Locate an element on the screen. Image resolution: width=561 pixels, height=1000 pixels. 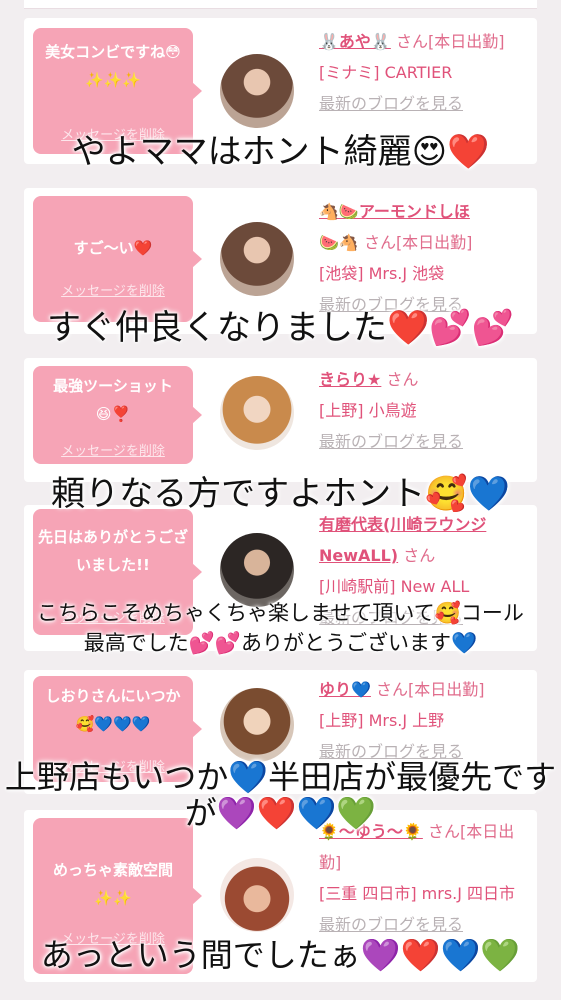
user-info: きらり★ さん [上野] 小鳥遊 最新のブログを見る is located at coordinates (425, 410).